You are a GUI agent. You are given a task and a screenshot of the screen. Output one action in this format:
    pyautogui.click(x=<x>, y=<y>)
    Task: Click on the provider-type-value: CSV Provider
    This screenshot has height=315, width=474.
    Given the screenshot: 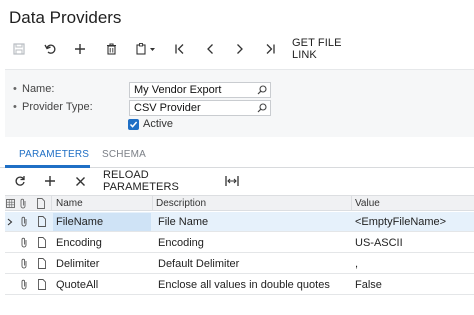 What is the action you would take?
    pyautogui.click(x=167, y=108)
    